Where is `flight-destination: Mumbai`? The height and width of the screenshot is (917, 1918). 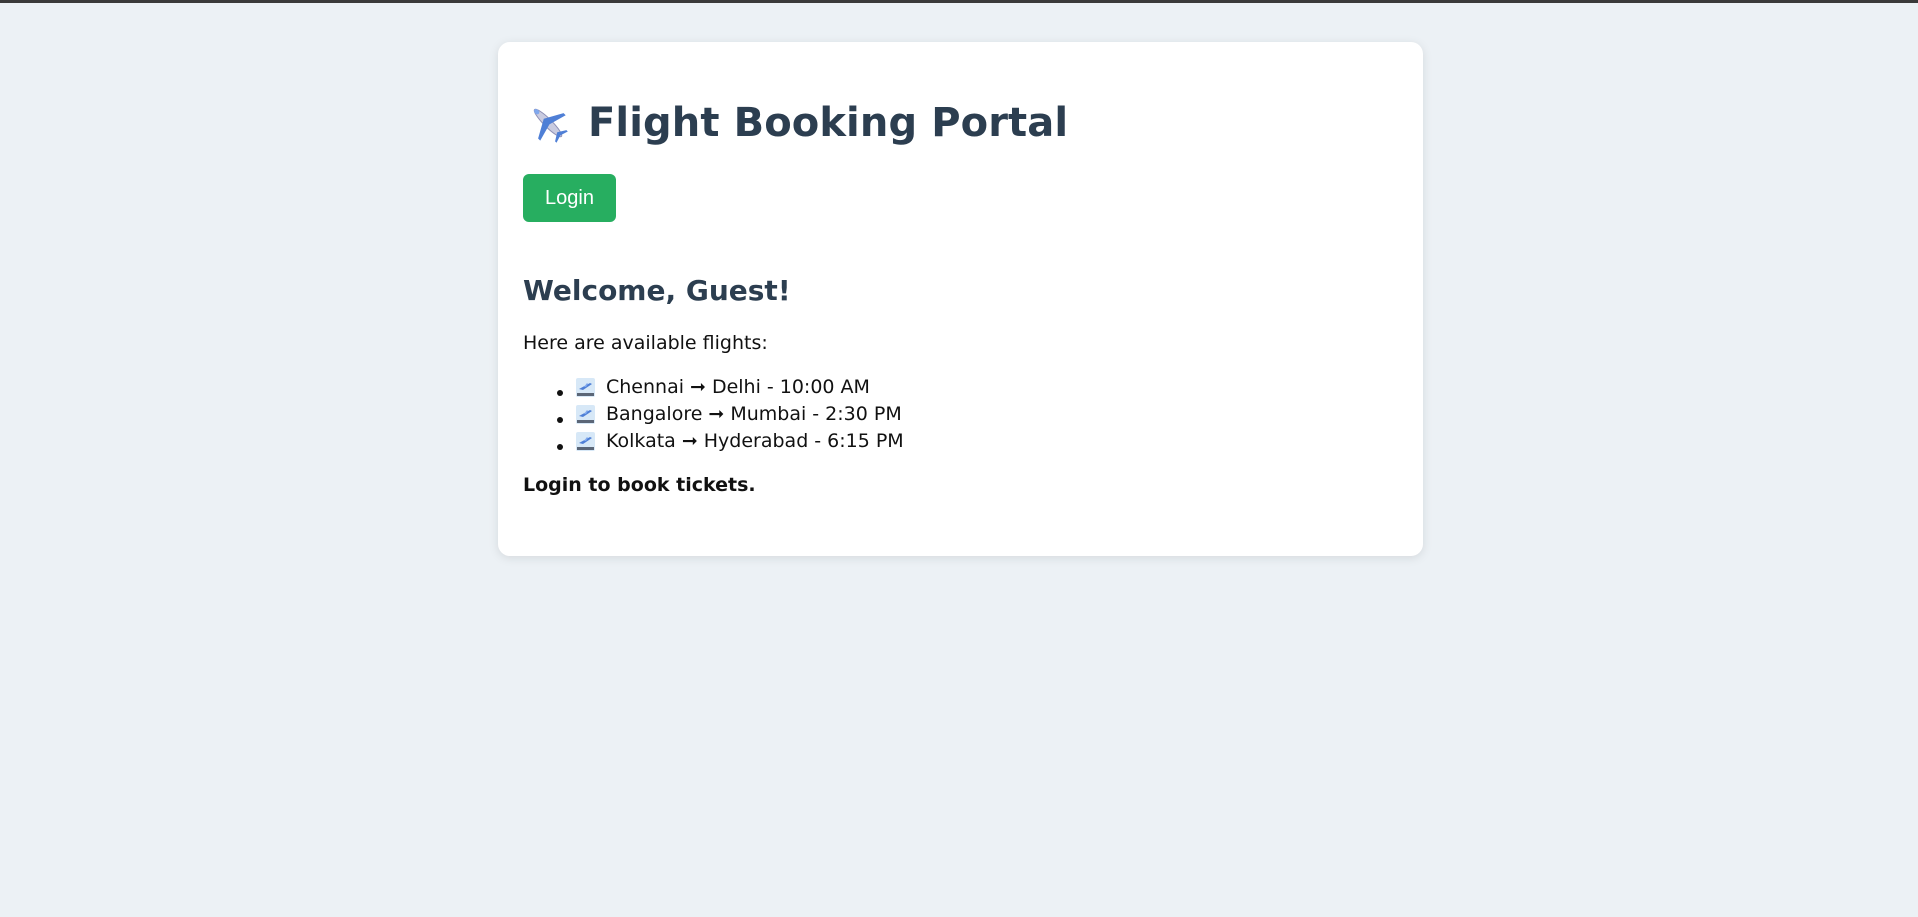
flight-destination: Mumbai is located at coordinates (768, 414).